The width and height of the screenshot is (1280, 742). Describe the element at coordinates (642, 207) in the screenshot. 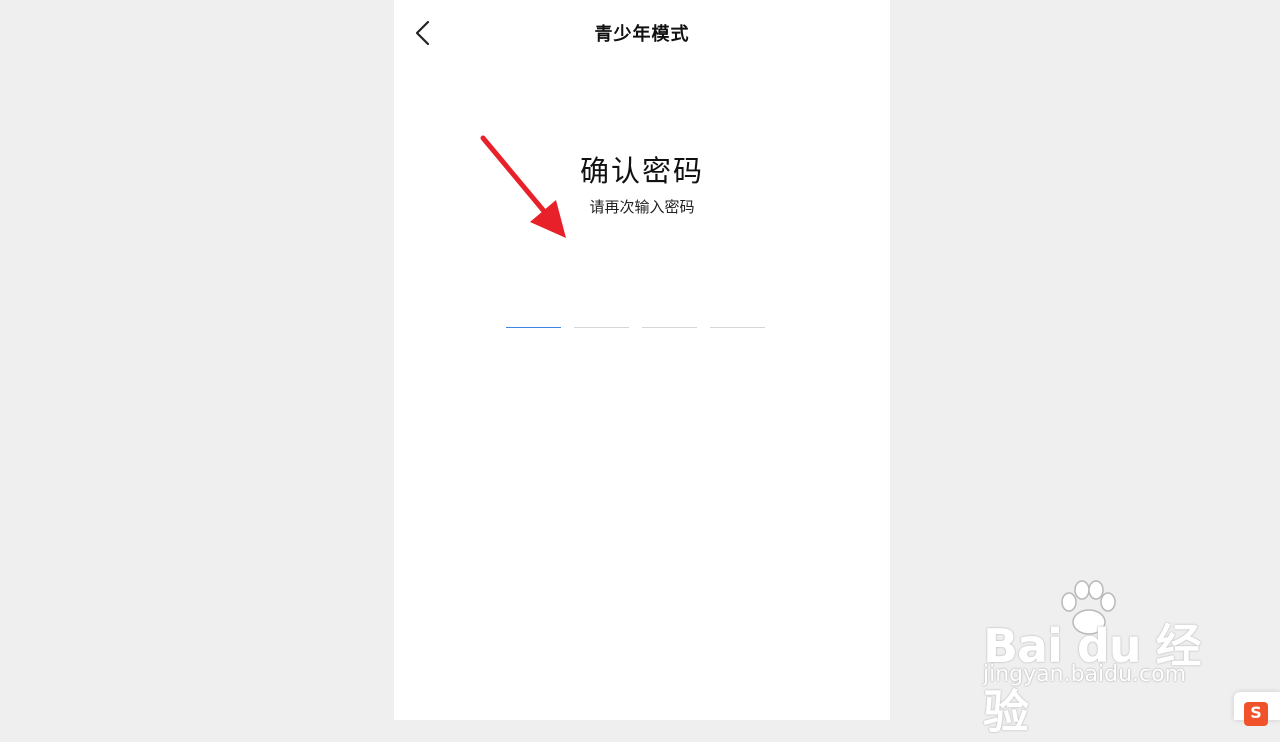

I see `confirm-password-subheading: 请再次输入密码` at that location.